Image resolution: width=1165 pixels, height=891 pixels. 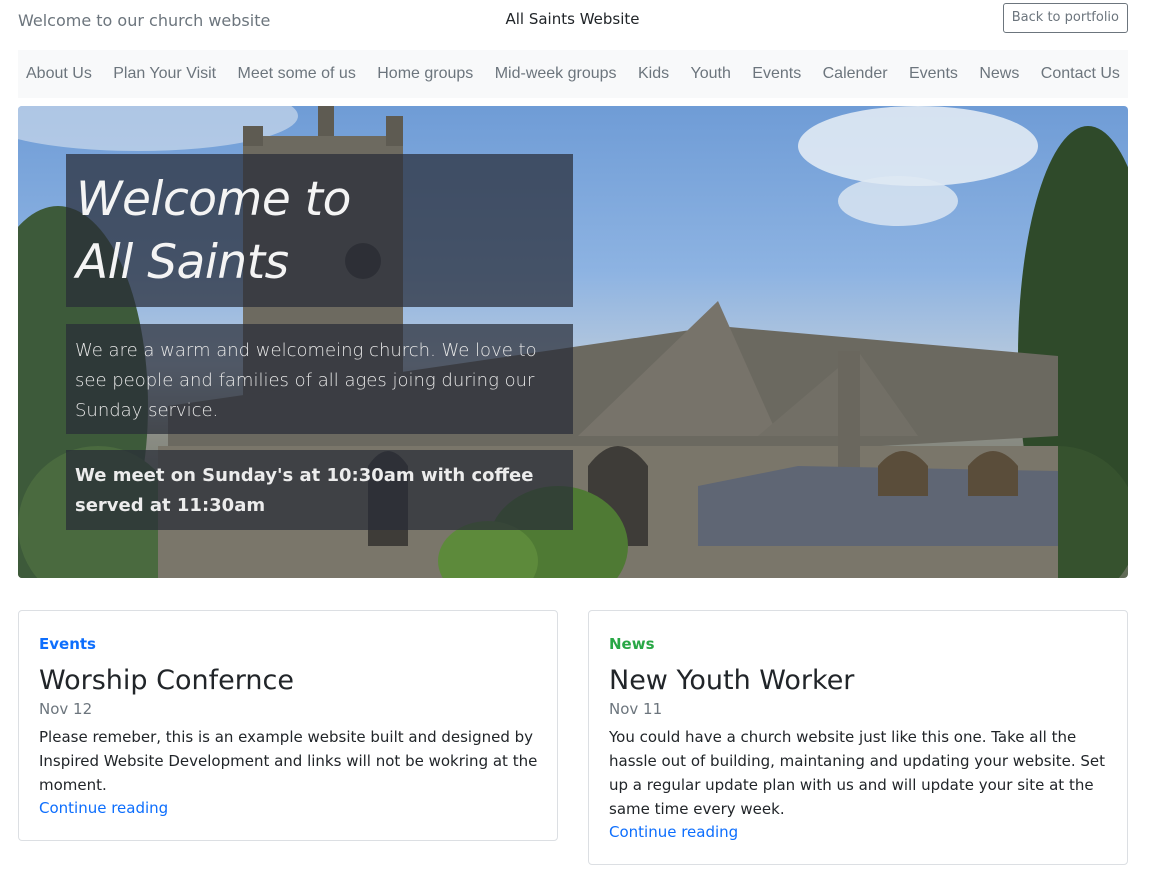 I want to click on nav-item-home-groups: Home groups, so click(x=425, y=74).